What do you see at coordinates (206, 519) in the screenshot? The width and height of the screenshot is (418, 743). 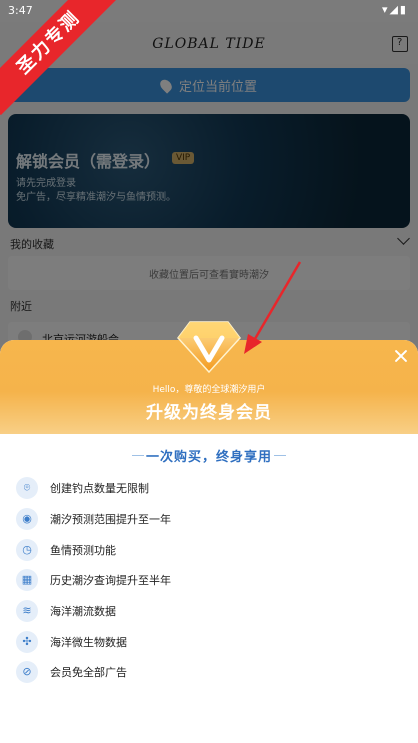 I see `feature-item: ◉ 潮汐预测范围提升至一年` at bounding box center [206, 519].